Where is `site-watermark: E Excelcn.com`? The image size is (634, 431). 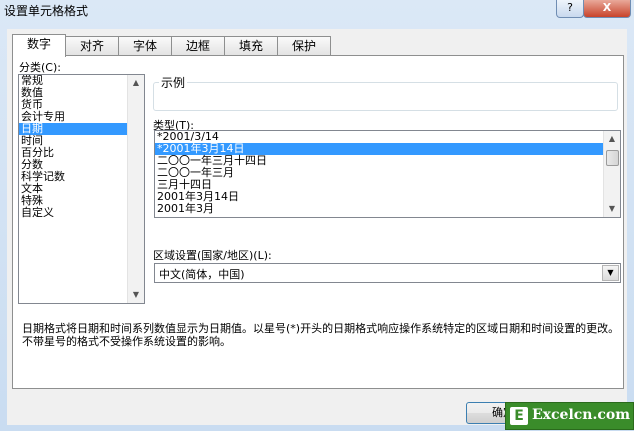
site-watermark: E Excelcn.com is located at coordinates (569, 416).